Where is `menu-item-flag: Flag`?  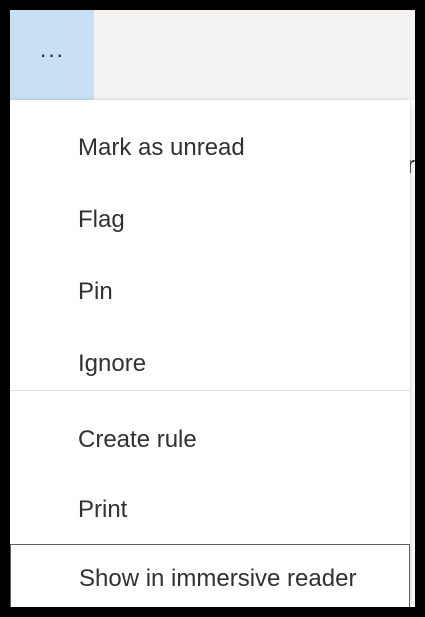 menu-item-flag: Flag is located at coordinates (210, 220).